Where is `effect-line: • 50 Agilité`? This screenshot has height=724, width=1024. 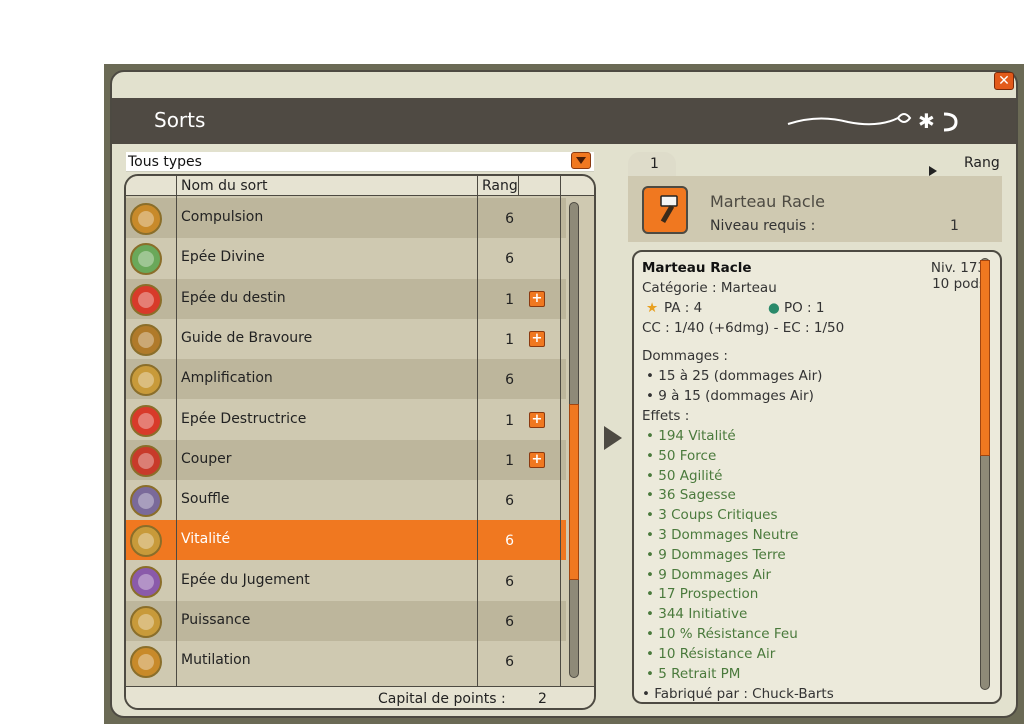
effect-line: • 50 Agilité is located at coordinates (684, 475).